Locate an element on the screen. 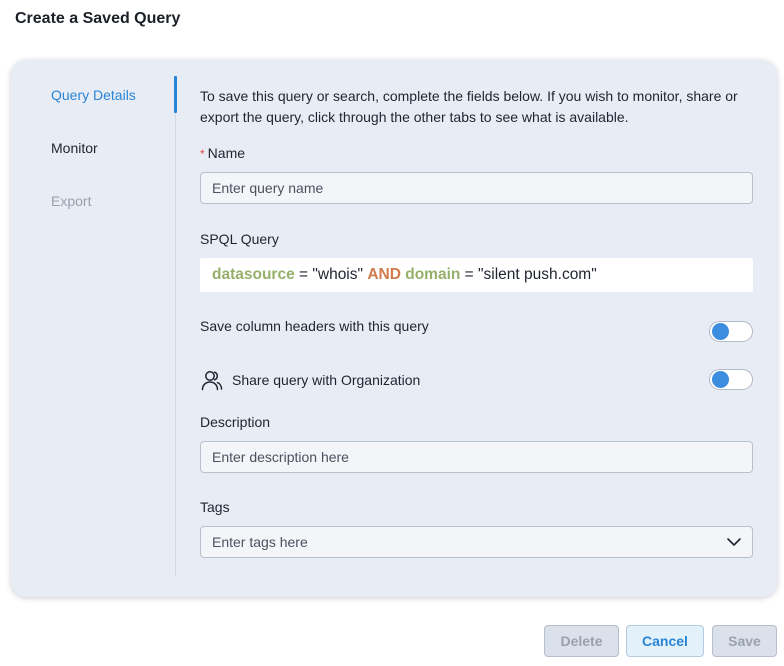 This screenshot has height=666, width=784. share-row: Share query with Organization is located at coordinates (310, 380).